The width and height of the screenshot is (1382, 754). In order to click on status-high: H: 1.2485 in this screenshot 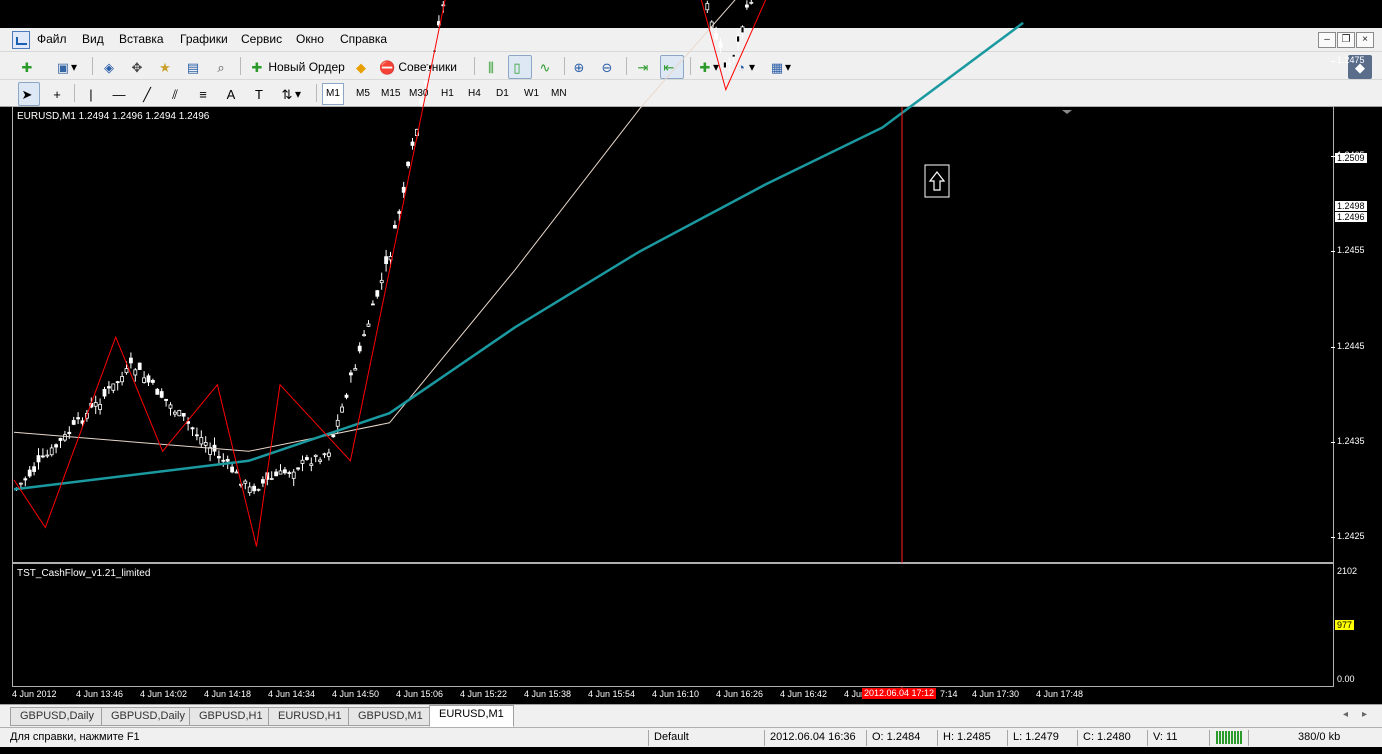, I will do `click(967, 737)`.